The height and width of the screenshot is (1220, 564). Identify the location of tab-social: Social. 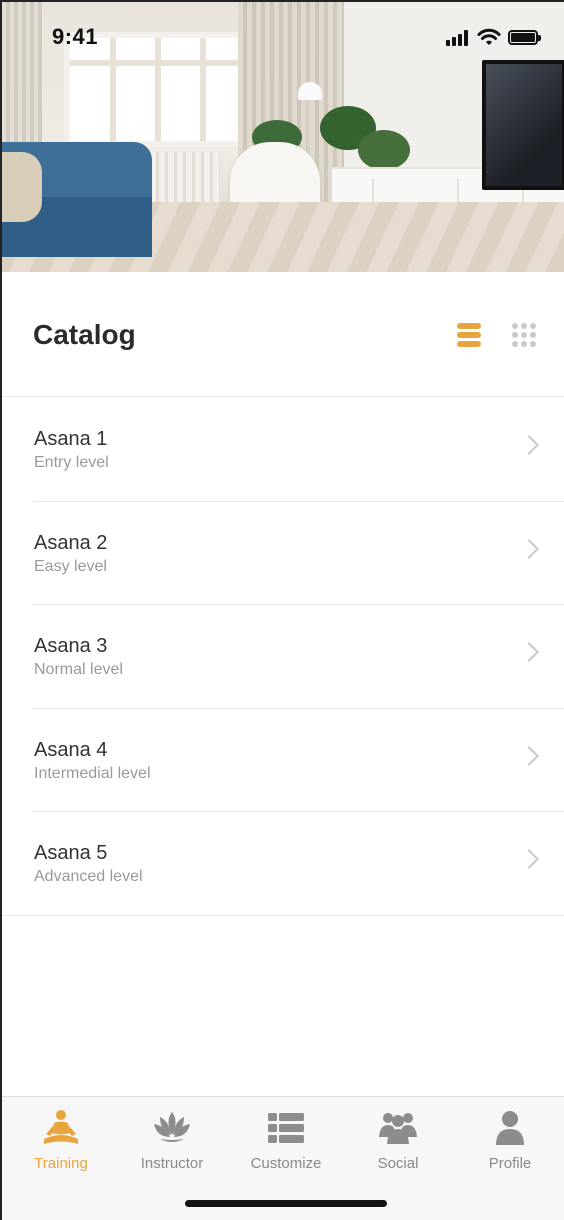
(398, 1144).